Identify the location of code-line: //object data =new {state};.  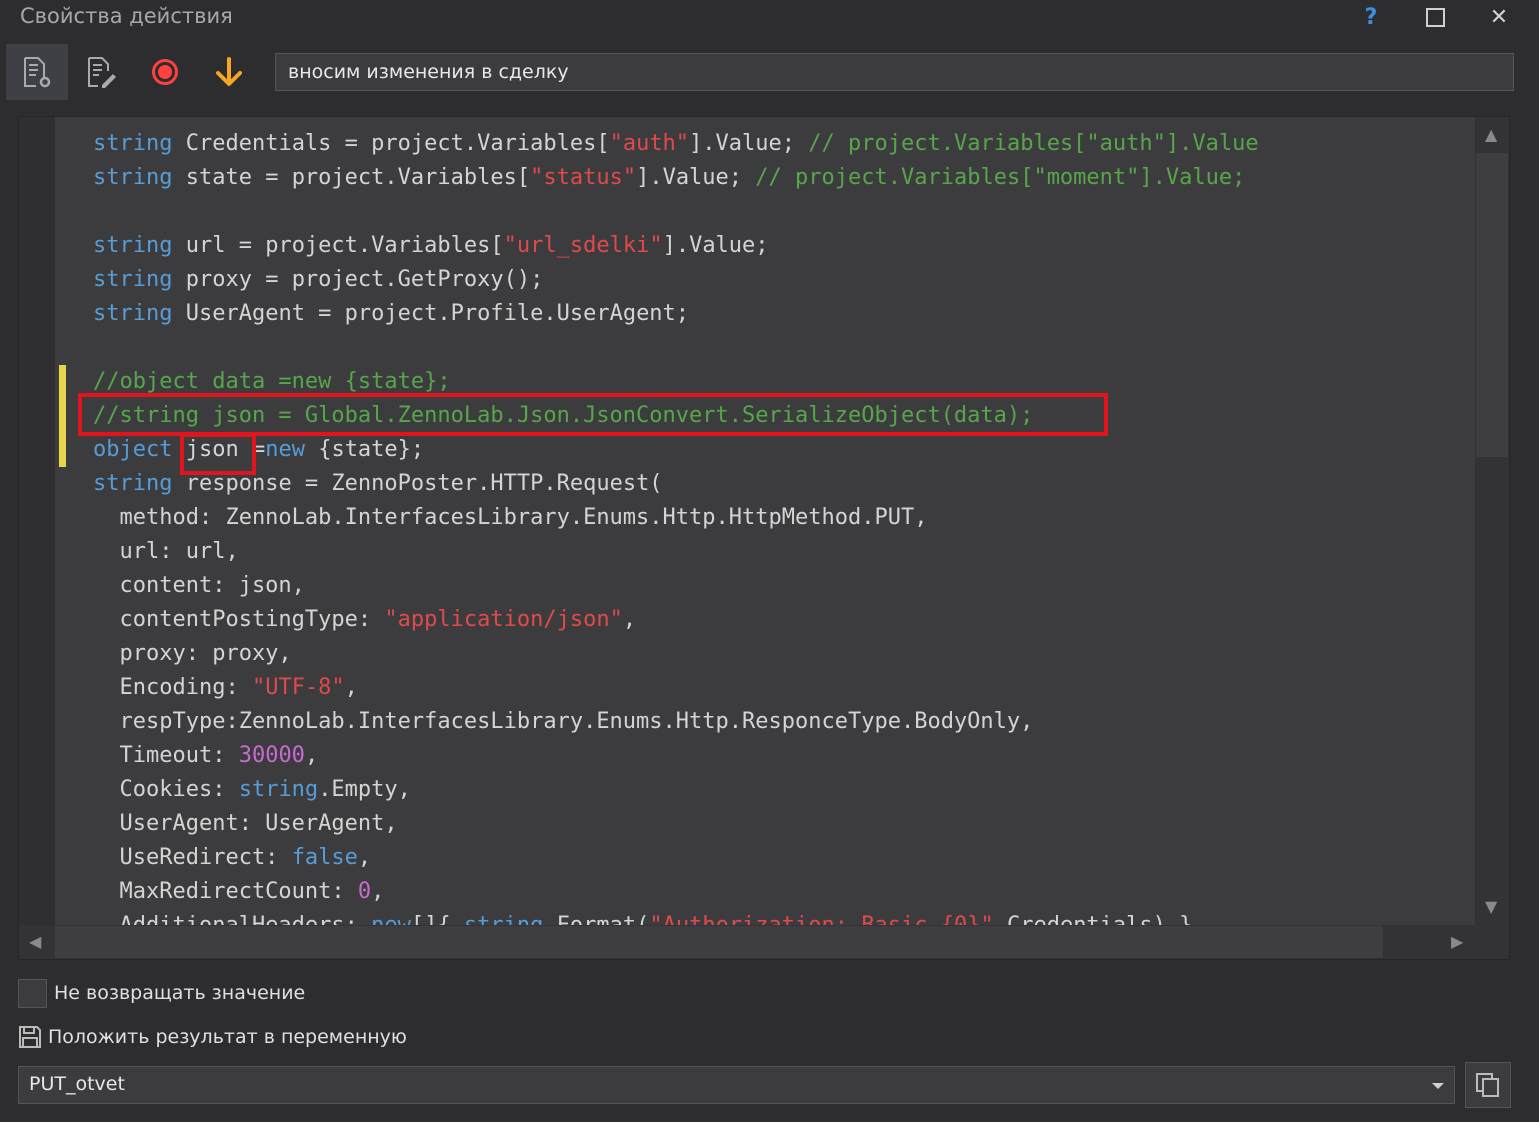
(272, 381).